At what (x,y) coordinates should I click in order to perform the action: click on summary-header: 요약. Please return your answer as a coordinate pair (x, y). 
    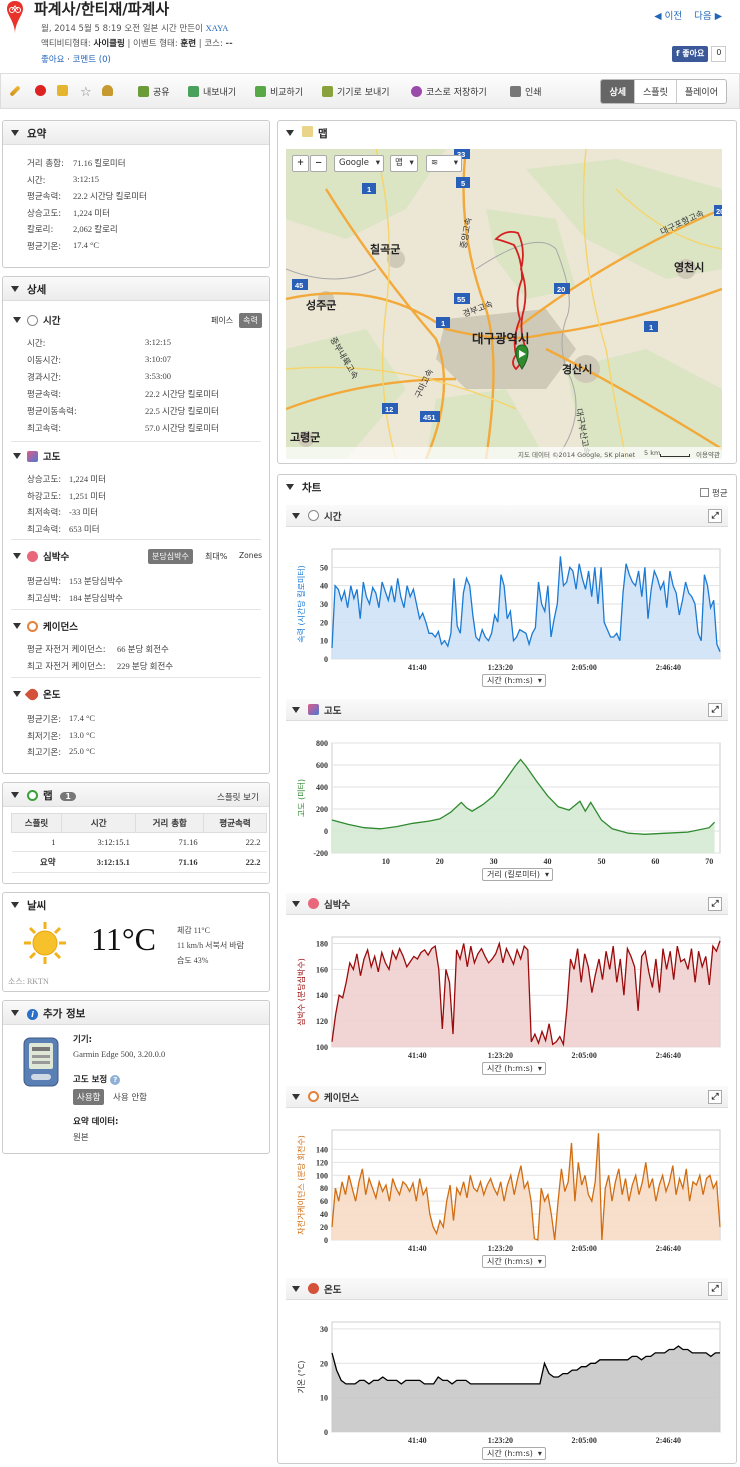
    Looking at the image, I should click on (136, 133).